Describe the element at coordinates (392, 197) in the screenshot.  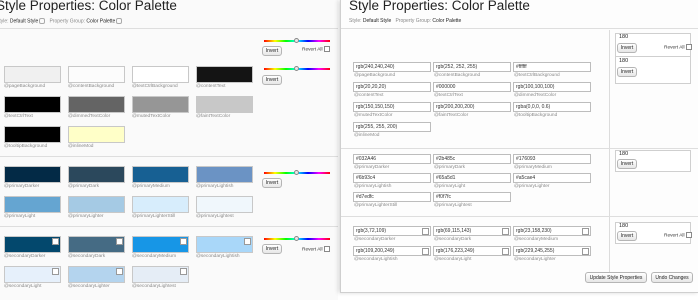
I see `color-value-input: #d7edfc` at that location.